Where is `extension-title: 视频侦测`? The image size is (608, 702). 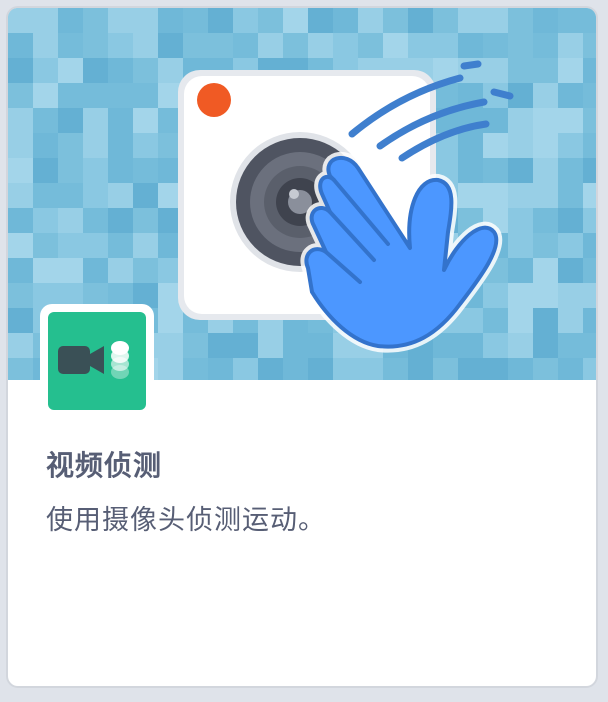 extension-title: 视频侦测 is located at coordinates (104, 465).